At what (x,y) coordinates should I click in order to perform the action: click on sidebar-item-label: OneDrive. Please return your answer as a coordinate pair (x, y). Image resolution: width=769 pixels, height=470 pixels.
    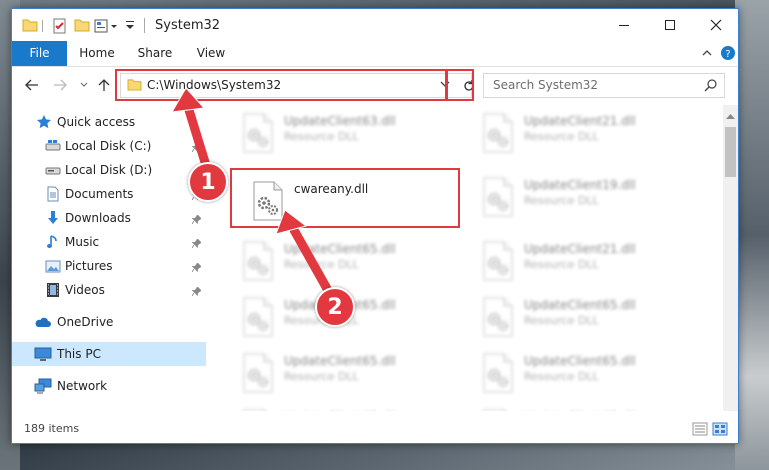
    Looking at the image, I should click on (85, 322).